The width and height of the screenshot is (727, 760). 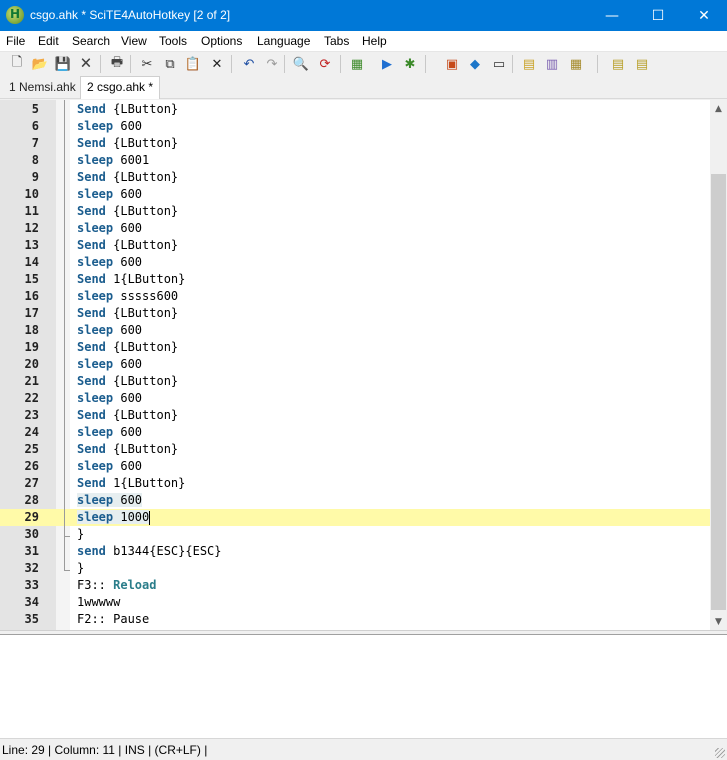 What do you see at coordinates (355, 619) in the screenshot?
I see `code-line: 35 F2:: Pause` at bounding box center [355, 619].